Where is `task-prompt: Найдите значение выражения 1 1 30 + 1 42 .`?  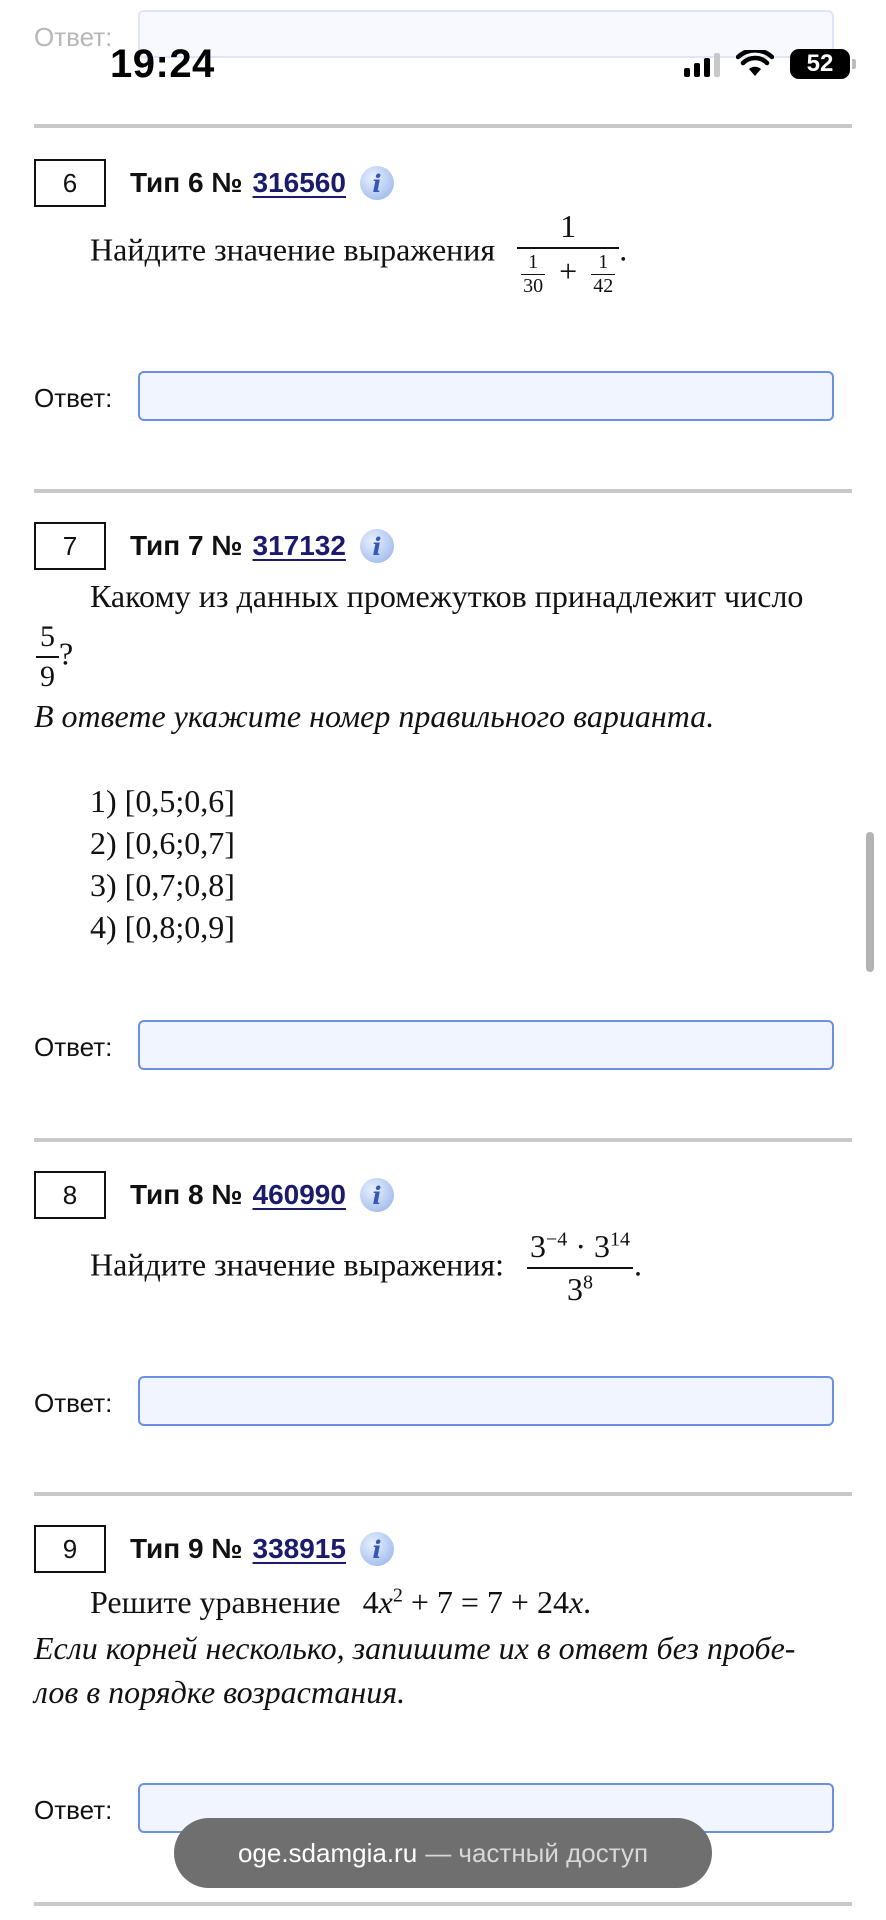
task-prompt: Найдите значение выражения 1 1 30 + 1 42 . is located at coordinates (359, 253).